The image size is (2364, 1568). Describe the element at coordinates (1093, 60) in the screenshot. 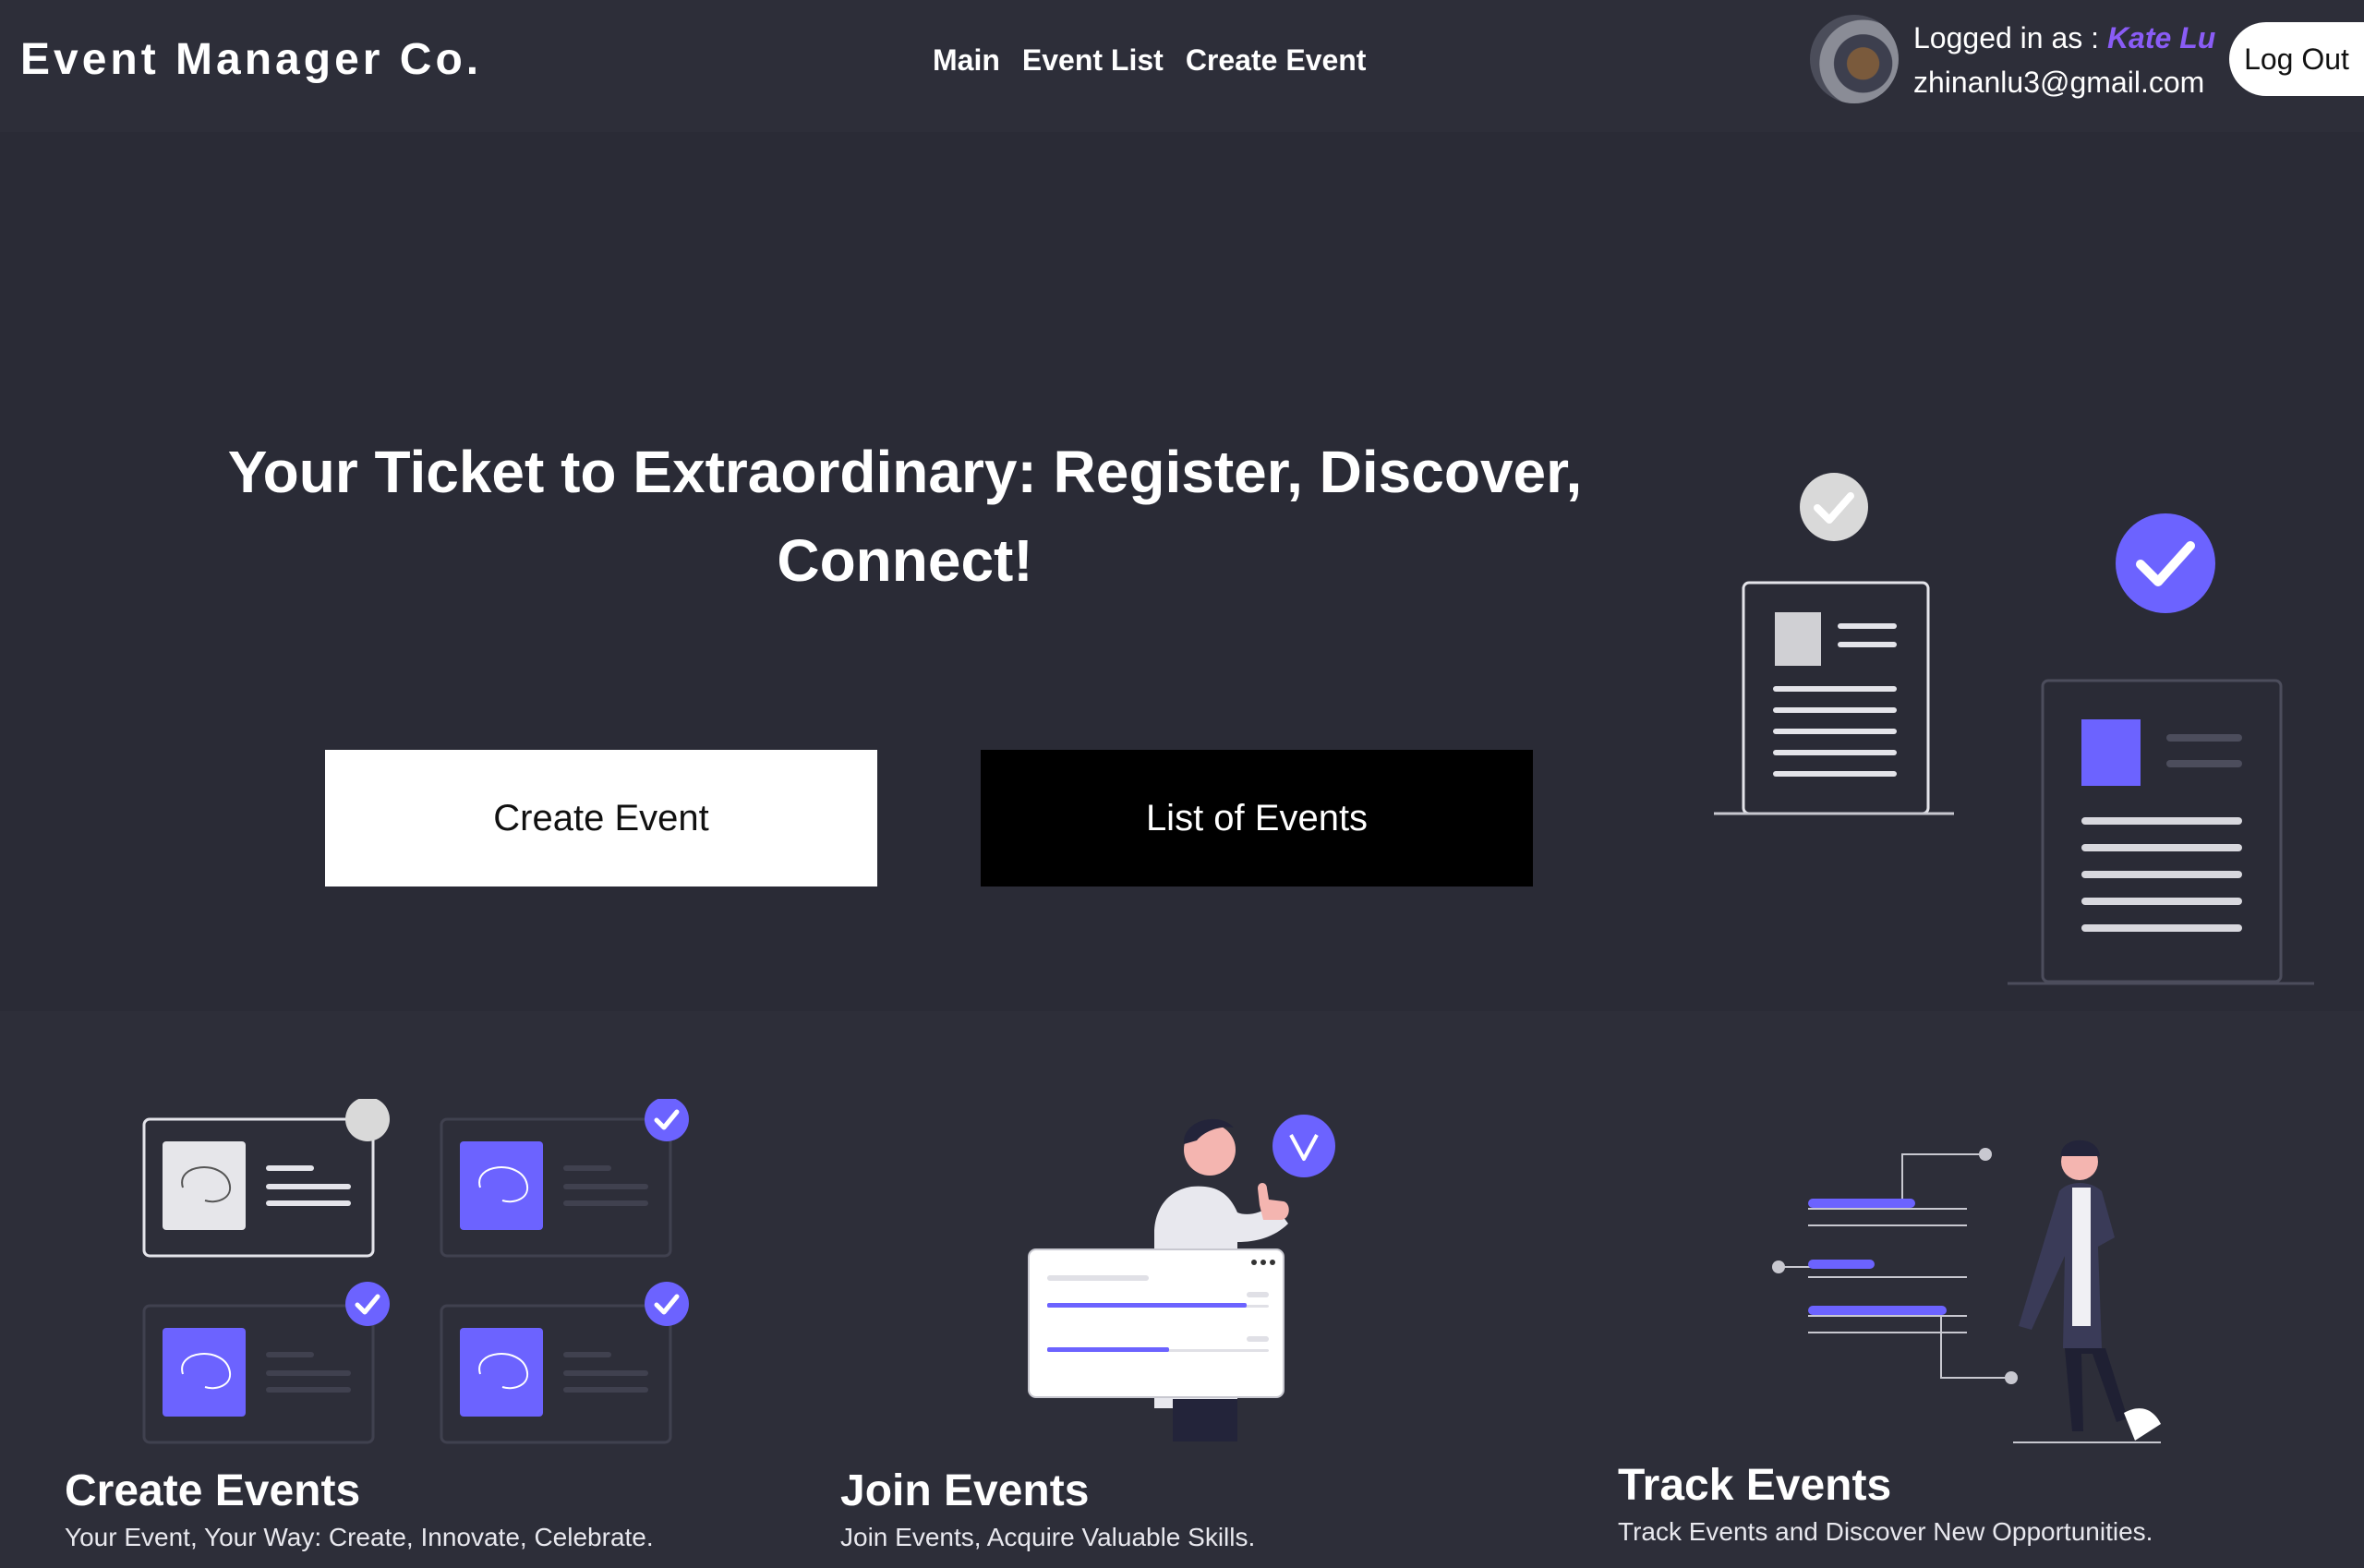

I see `nav-link-event-list: Event List` at that location.